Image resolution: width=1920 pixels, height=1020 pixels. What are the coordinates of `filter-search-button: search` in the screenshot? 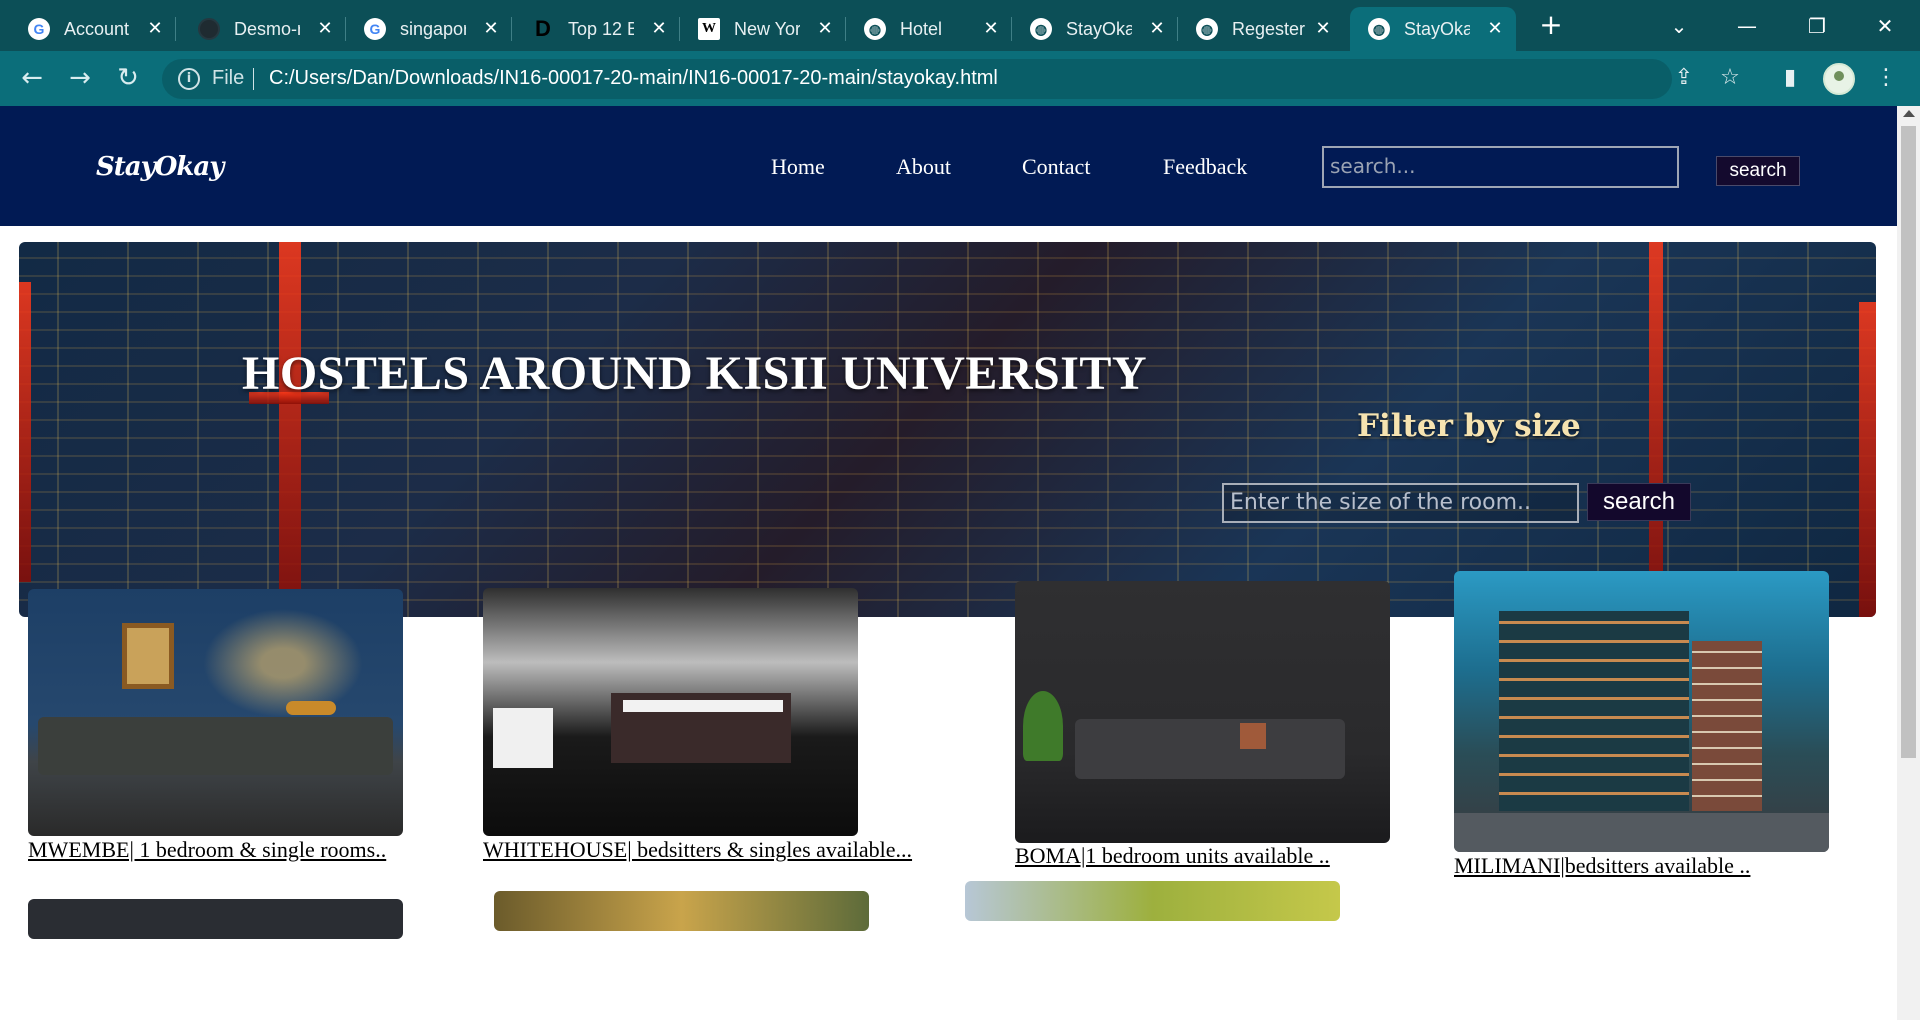 It's located at (1639, 502).